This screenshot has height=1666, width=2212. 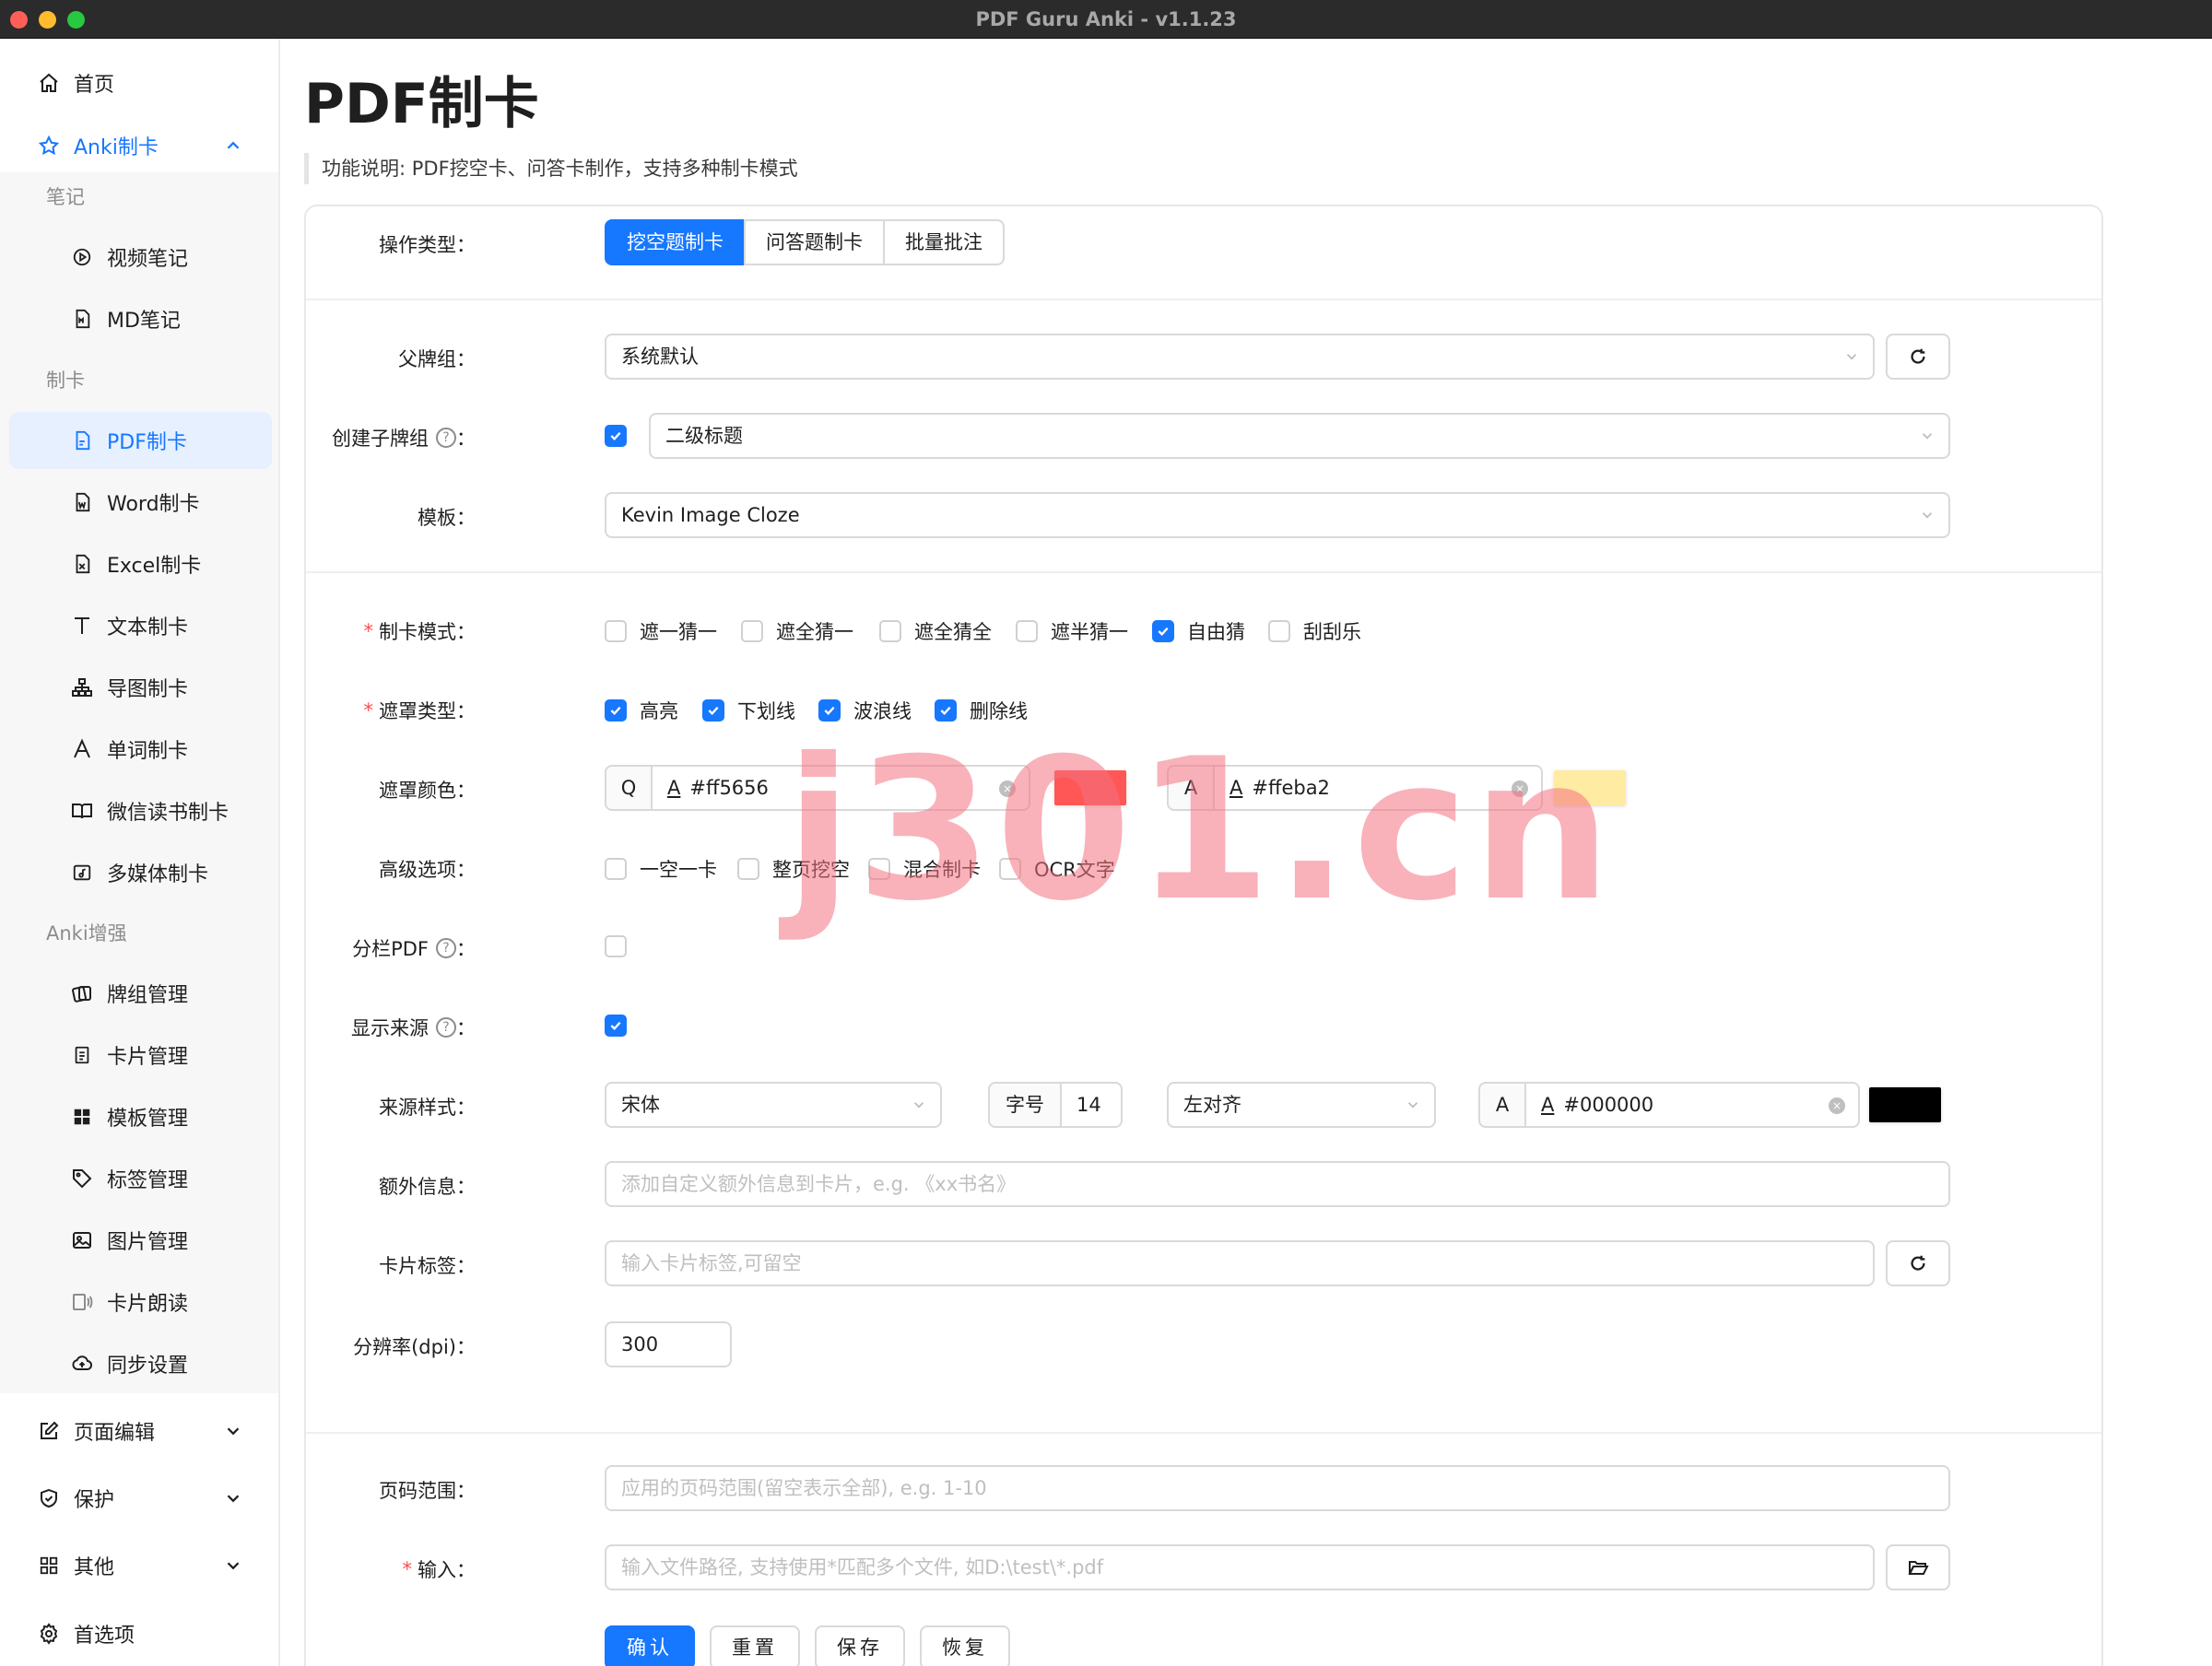 I want to click on mask-type-option: 下划线, so click(x=748, y=710).